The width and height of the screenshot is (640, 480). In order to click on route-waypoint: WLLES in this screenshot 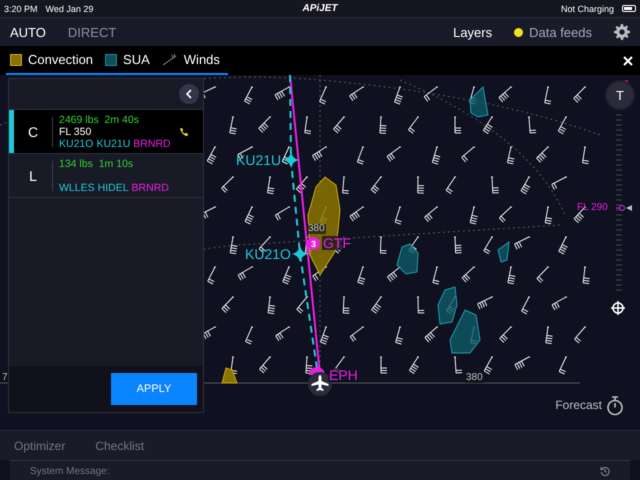, I will do `click(77, 188)`.